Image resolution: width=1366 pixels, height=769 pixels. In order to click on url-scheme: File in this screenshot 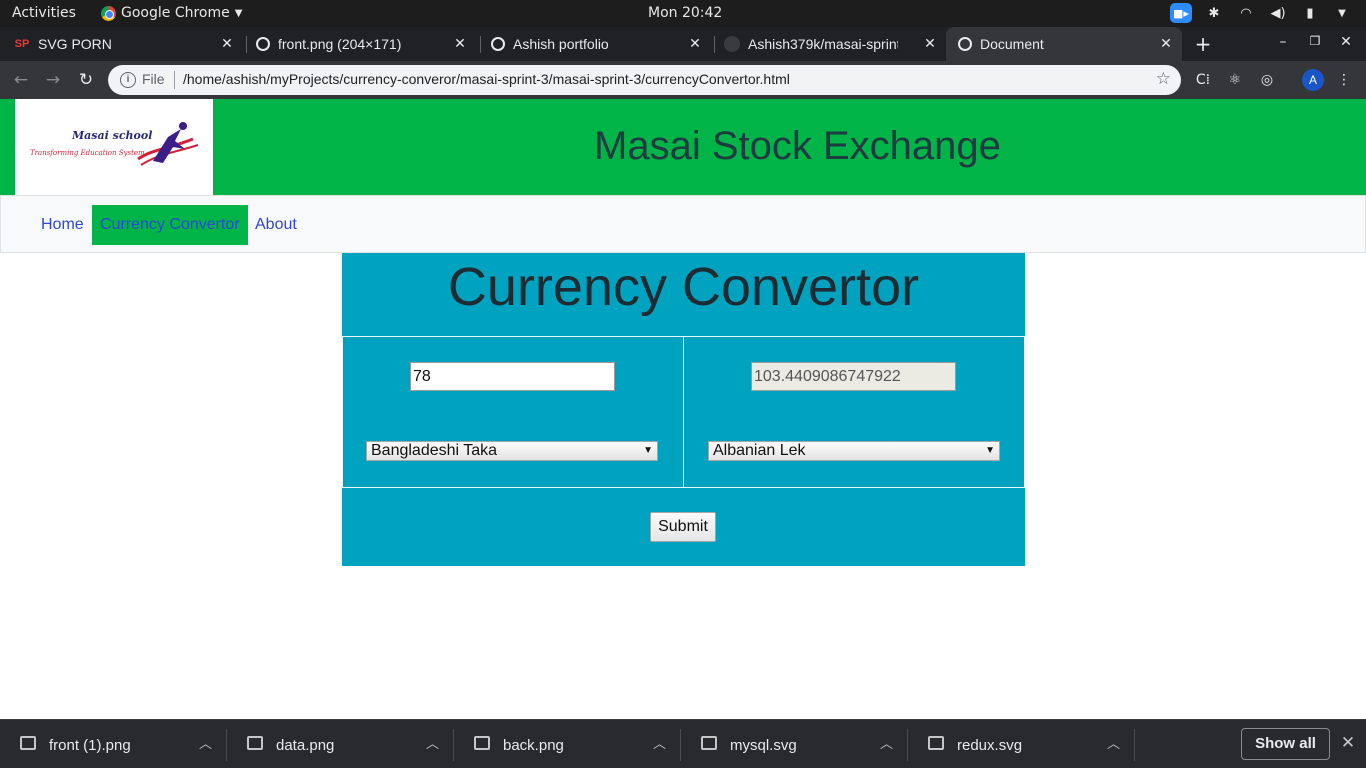, I will do `click(153, 79)`.